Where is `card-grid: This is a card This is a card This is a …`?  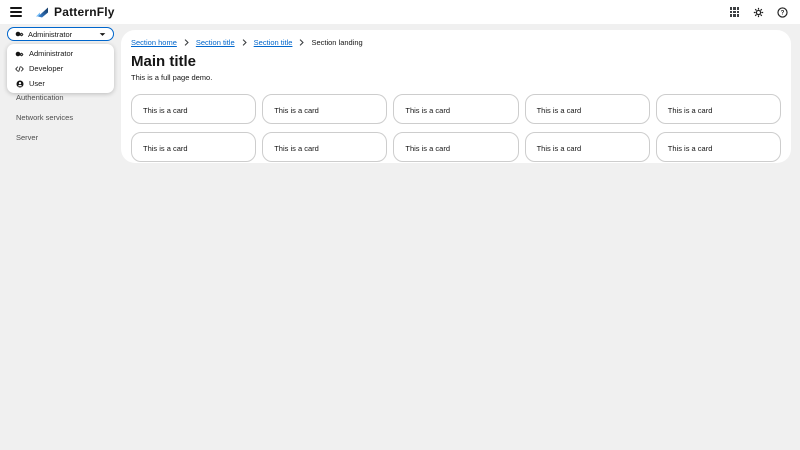 card-grid: This is a card This is a card This is a … is located at coordinates (456, 128).